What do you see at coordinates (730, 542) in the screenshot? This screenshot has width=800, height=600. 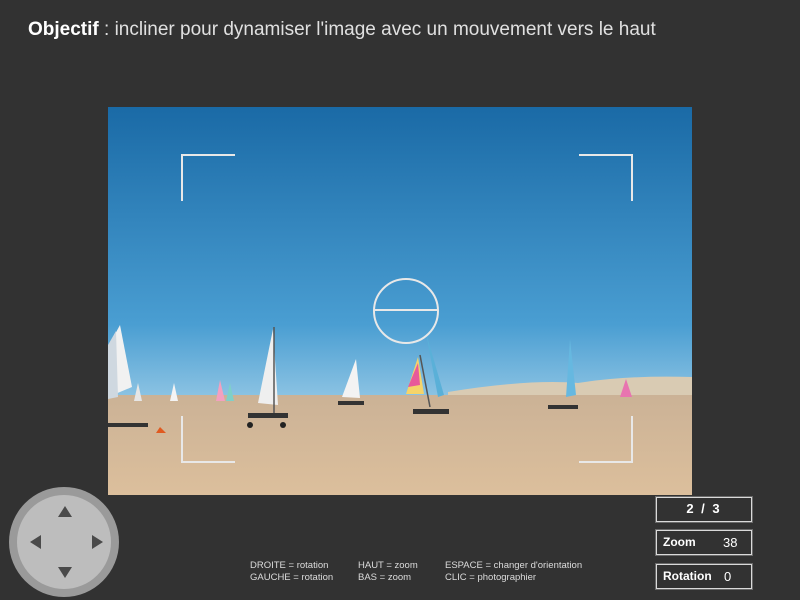 I see `zoom-value: 38` at bounding box center [730, 542].